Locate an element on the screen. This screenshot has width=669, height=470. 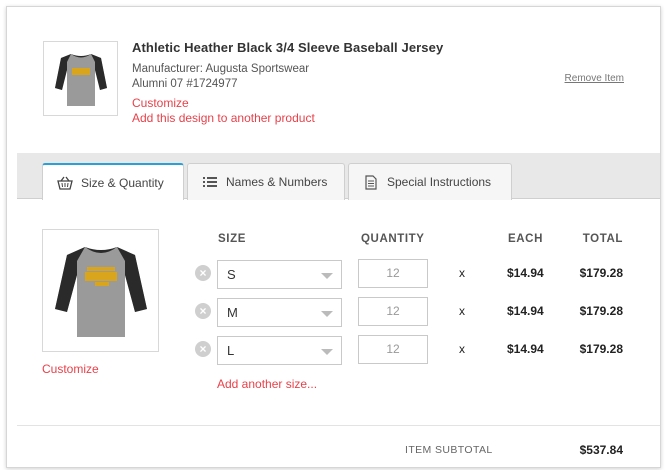
divider is located at coordinates (338, 425).